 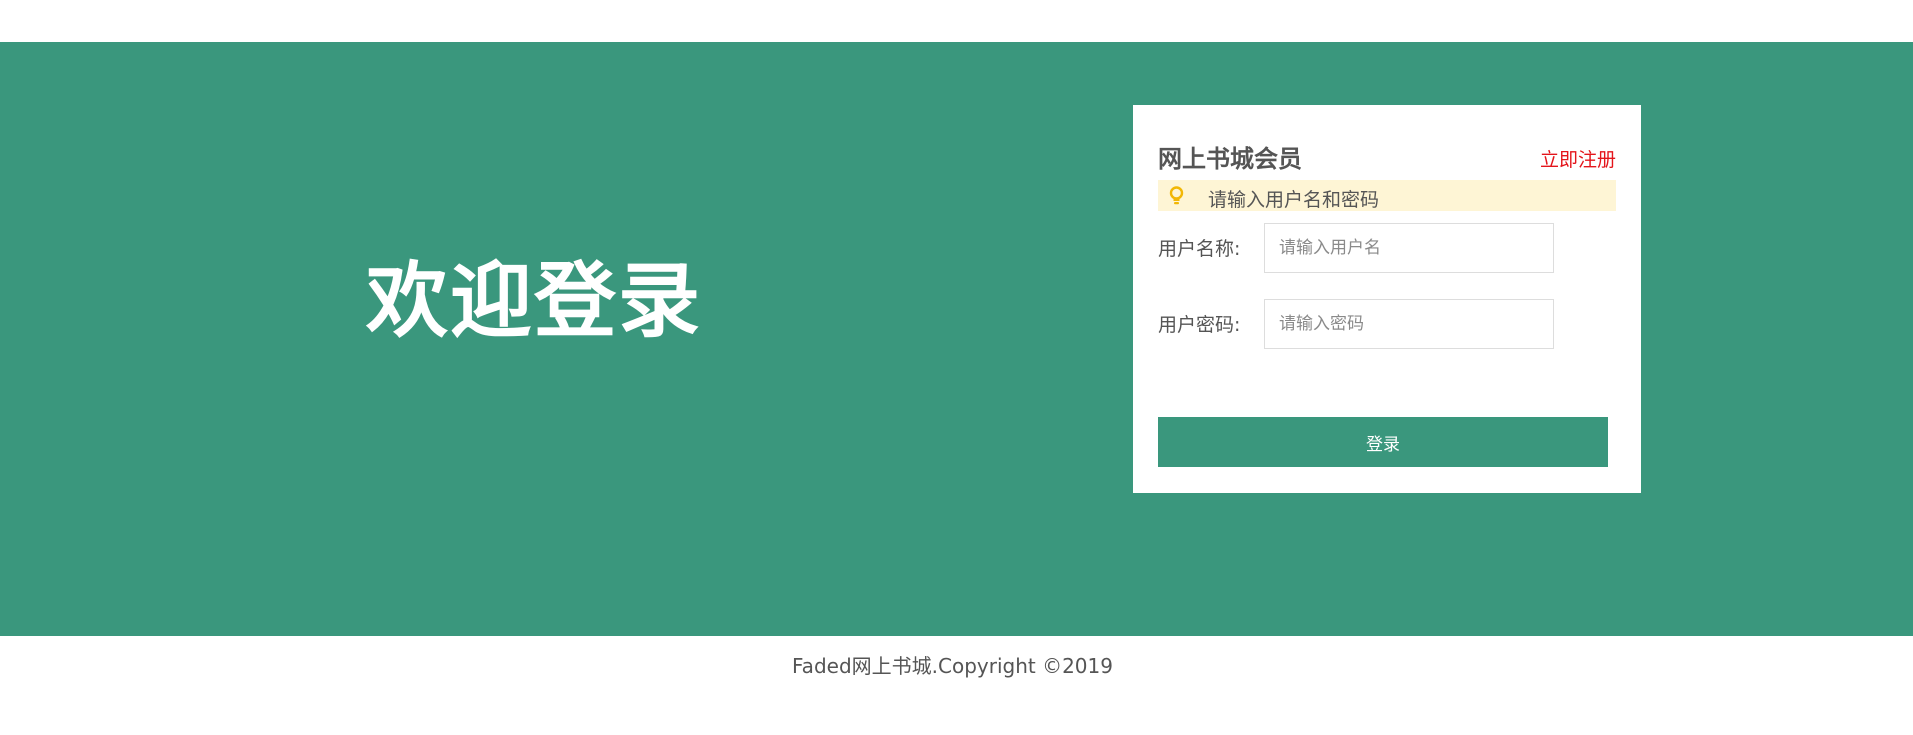 I want to click on hint-bar: 请输入用户名和密码, so click(x=1387, y=195).